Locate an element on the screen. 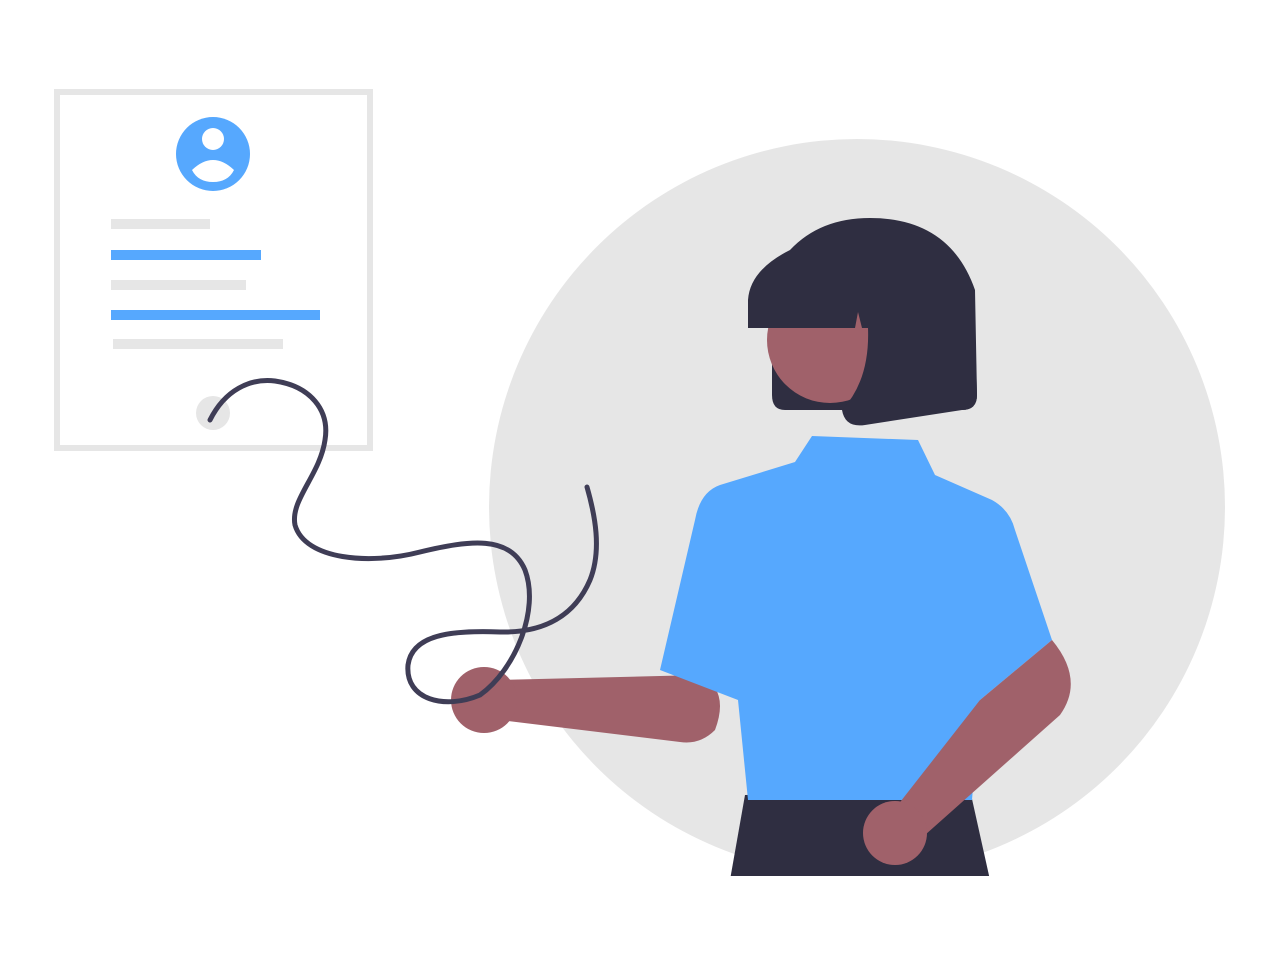 The image size is (1280, 964). user-avatar-icon is located at coordinates (213, 154).